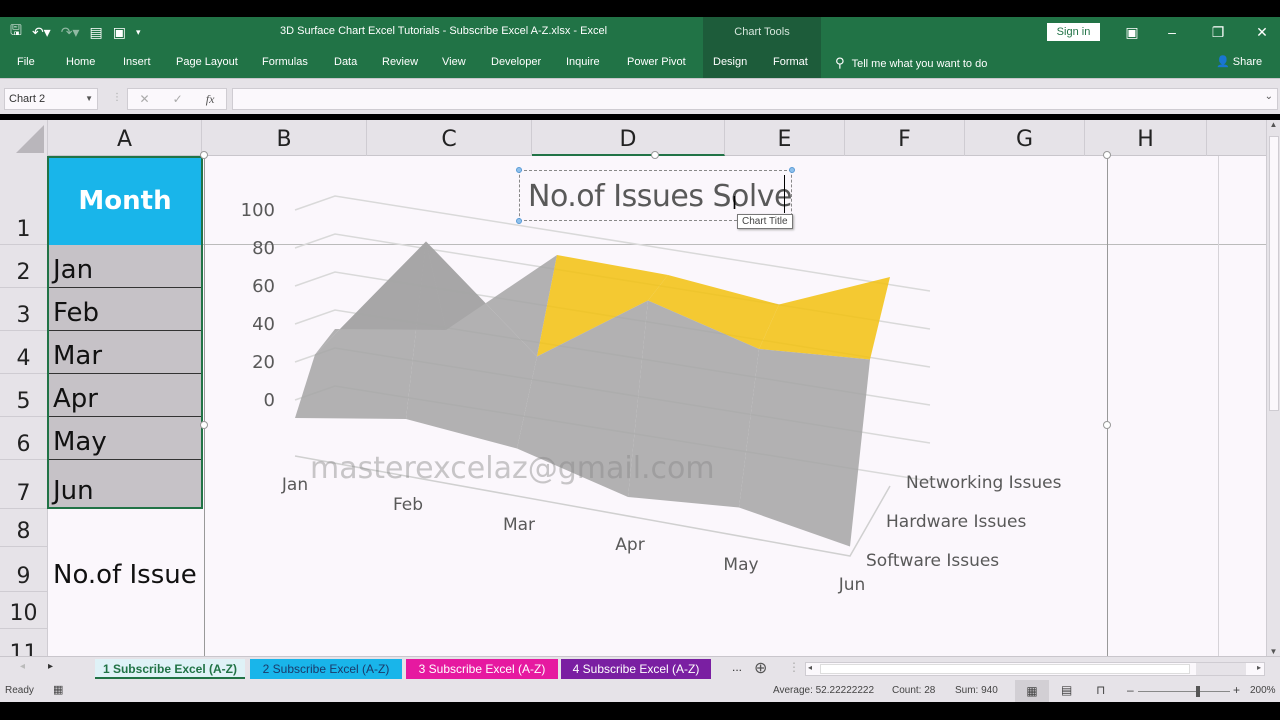 This screenshot has width=1280, height=720. What do you see at coordinates (24, 642) in the screenshot?
I see `row-header-11: 11` at bounding box center [24, 642].